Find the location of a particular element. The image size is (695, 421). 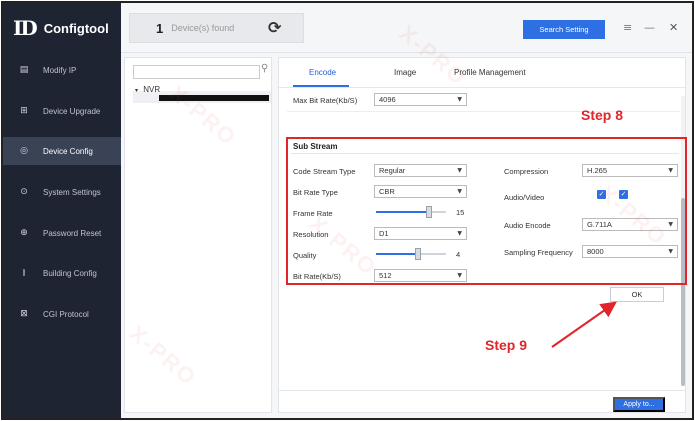

app-logo: ID Configtool is located at coordinates (61, 28).